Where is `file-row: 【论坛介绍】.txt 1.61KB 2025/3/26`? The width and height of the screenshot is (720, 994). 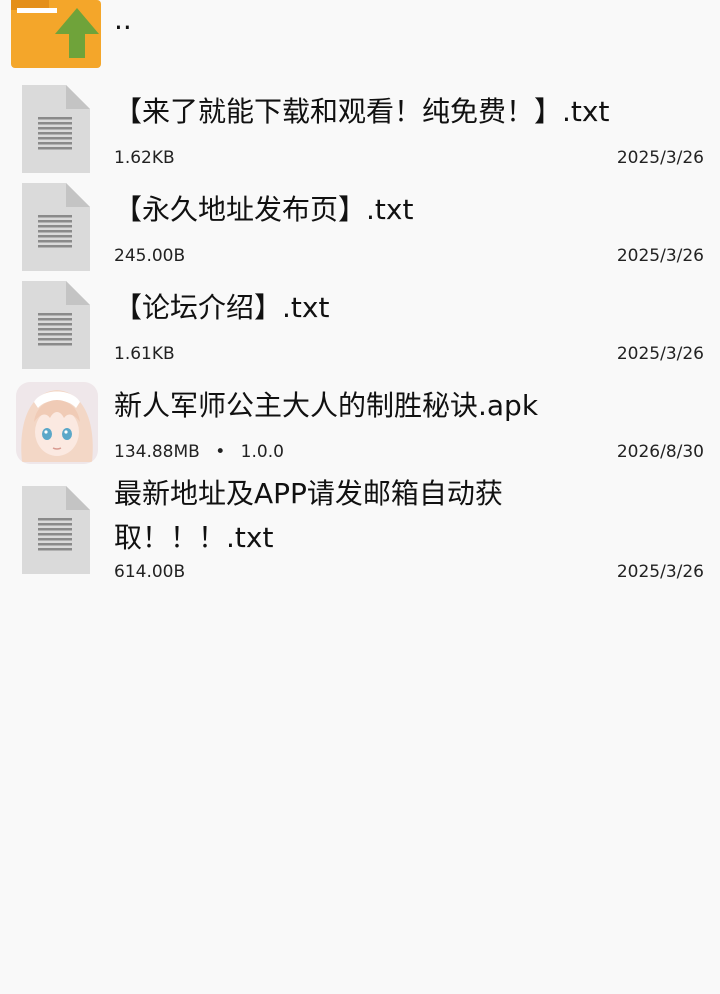
file-row: 【论坛介绍】.txt 1.61KB 2025/3/26 is located at coordinates (360, 324).